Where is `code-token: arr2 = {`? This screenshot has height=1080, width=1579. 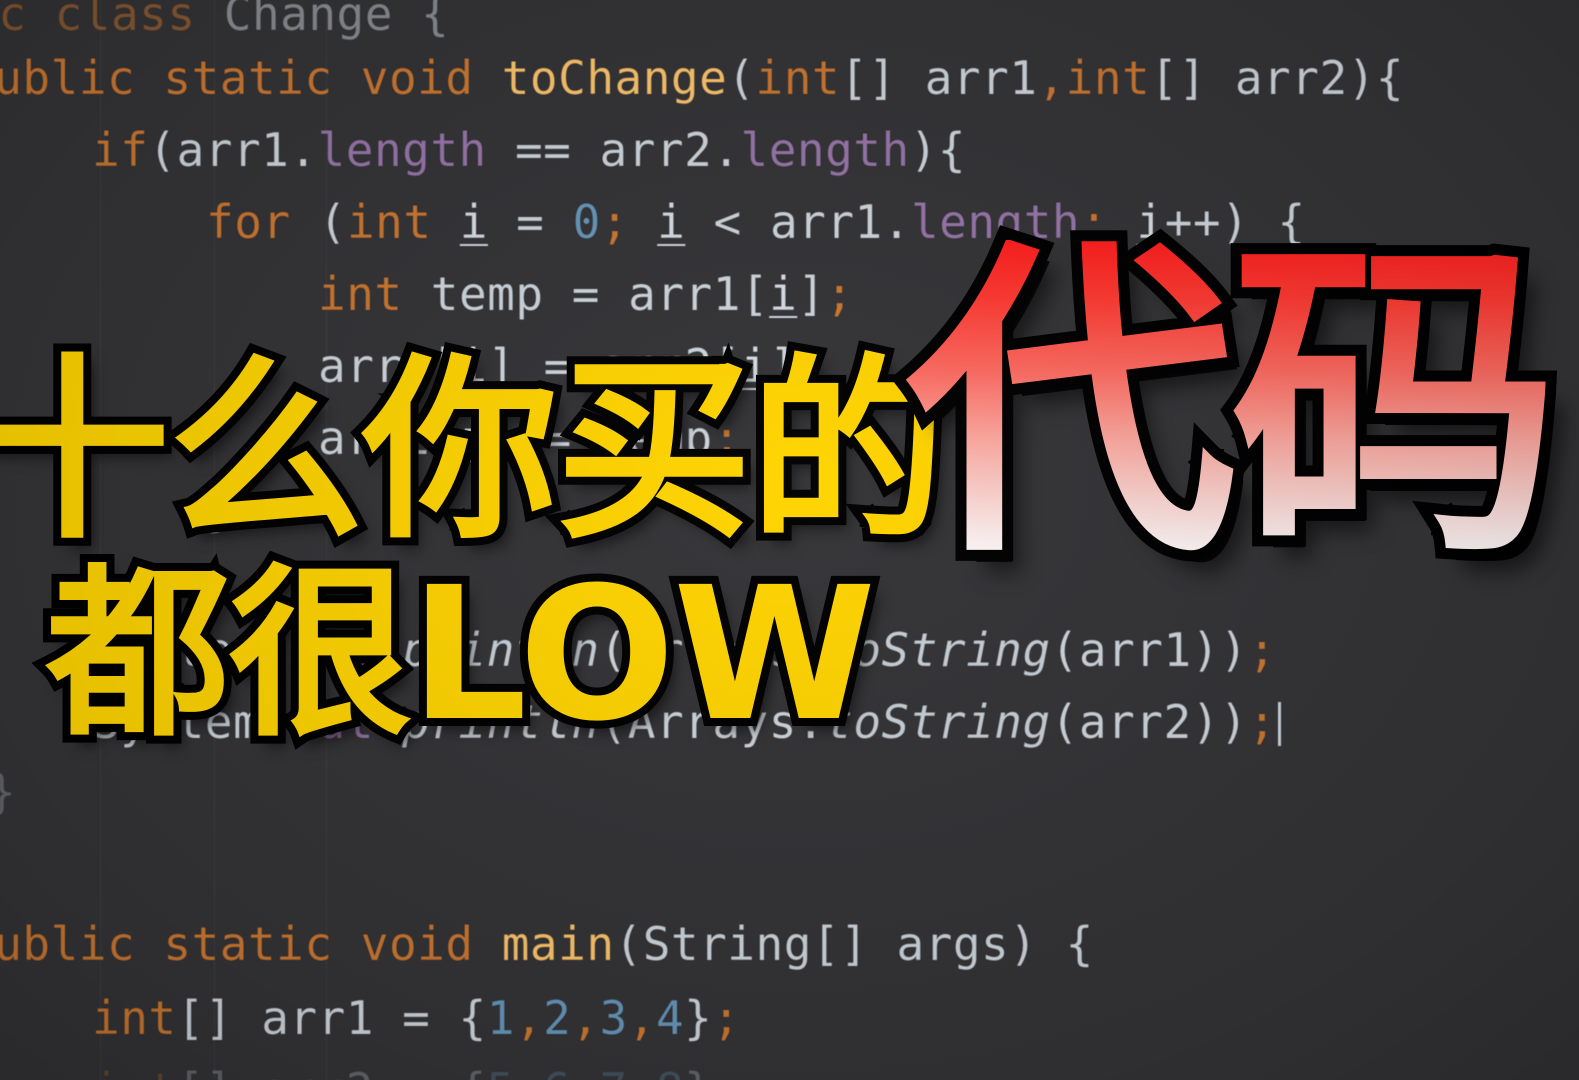
code-token: arr2 = { is located at coordinates (374, 1071).